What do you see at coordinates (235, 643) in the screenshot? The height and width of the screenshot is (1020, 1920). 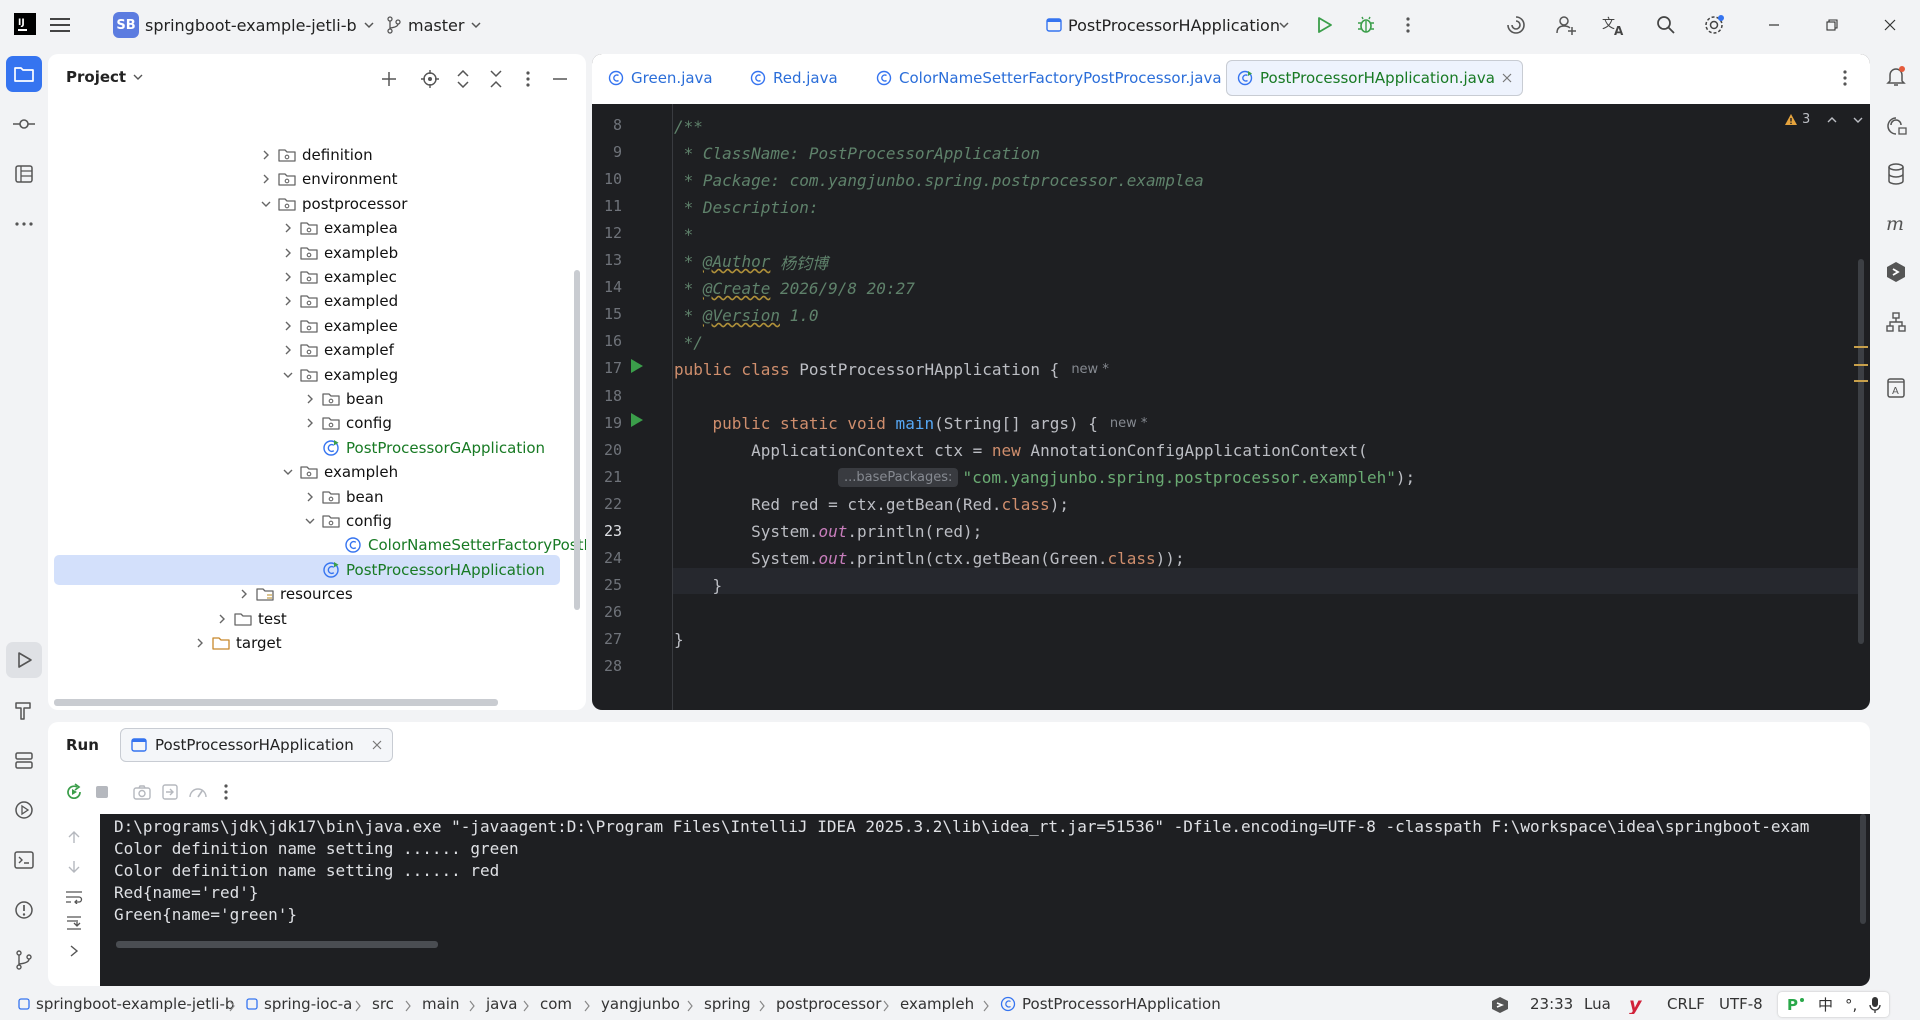 I see `tree-node-target: target` at bounding box center [235, 643].